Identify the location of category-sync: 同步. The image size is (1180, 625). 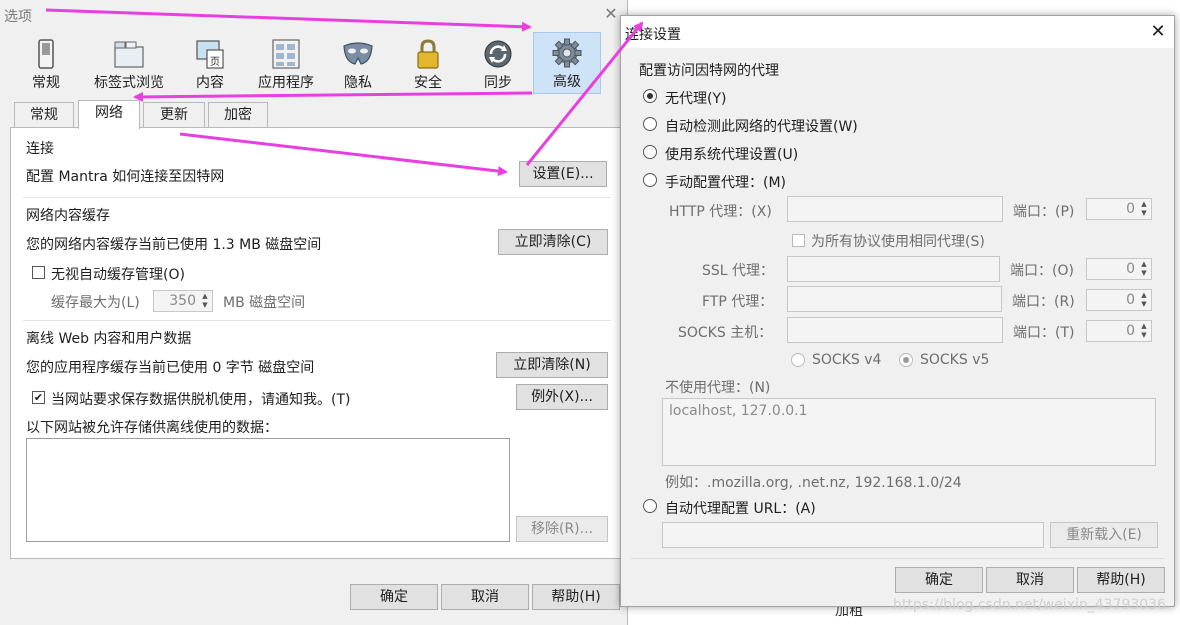
(498, 64).